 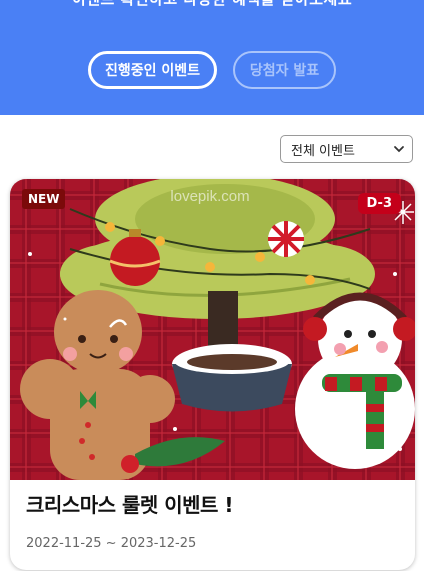 What do you see at coordinates (209, 196) in the screenshot?
I see `watermark-text: lovepik.com` at bounding box center [209, 196].